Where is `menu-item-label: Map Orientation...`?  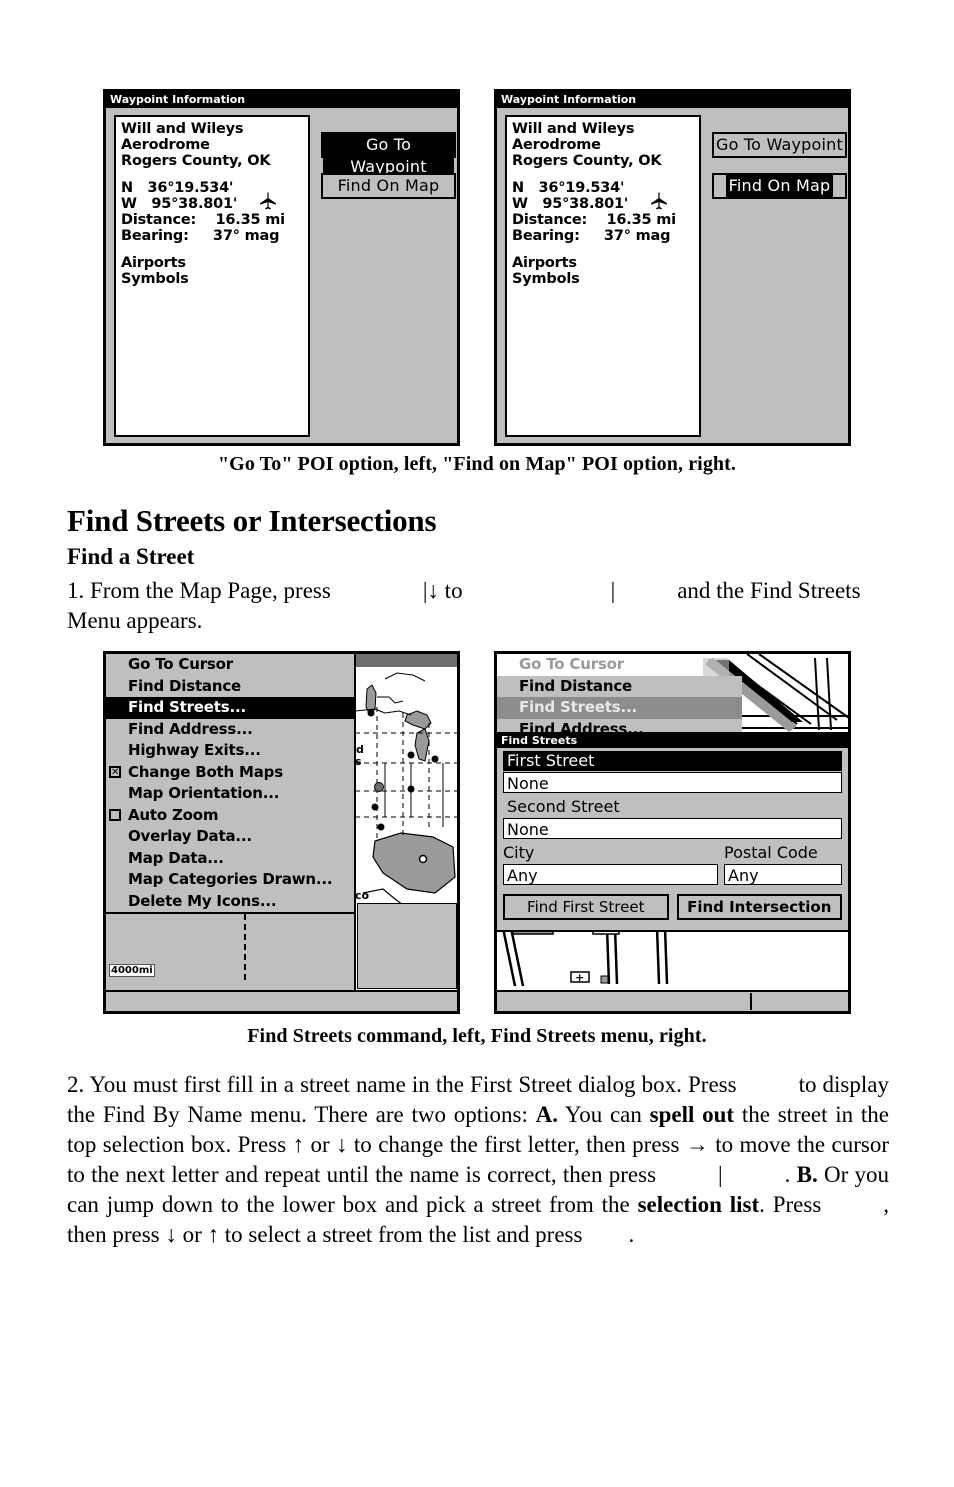 menu-item-label: Map Orientation... is located at coordinates (204, 793).